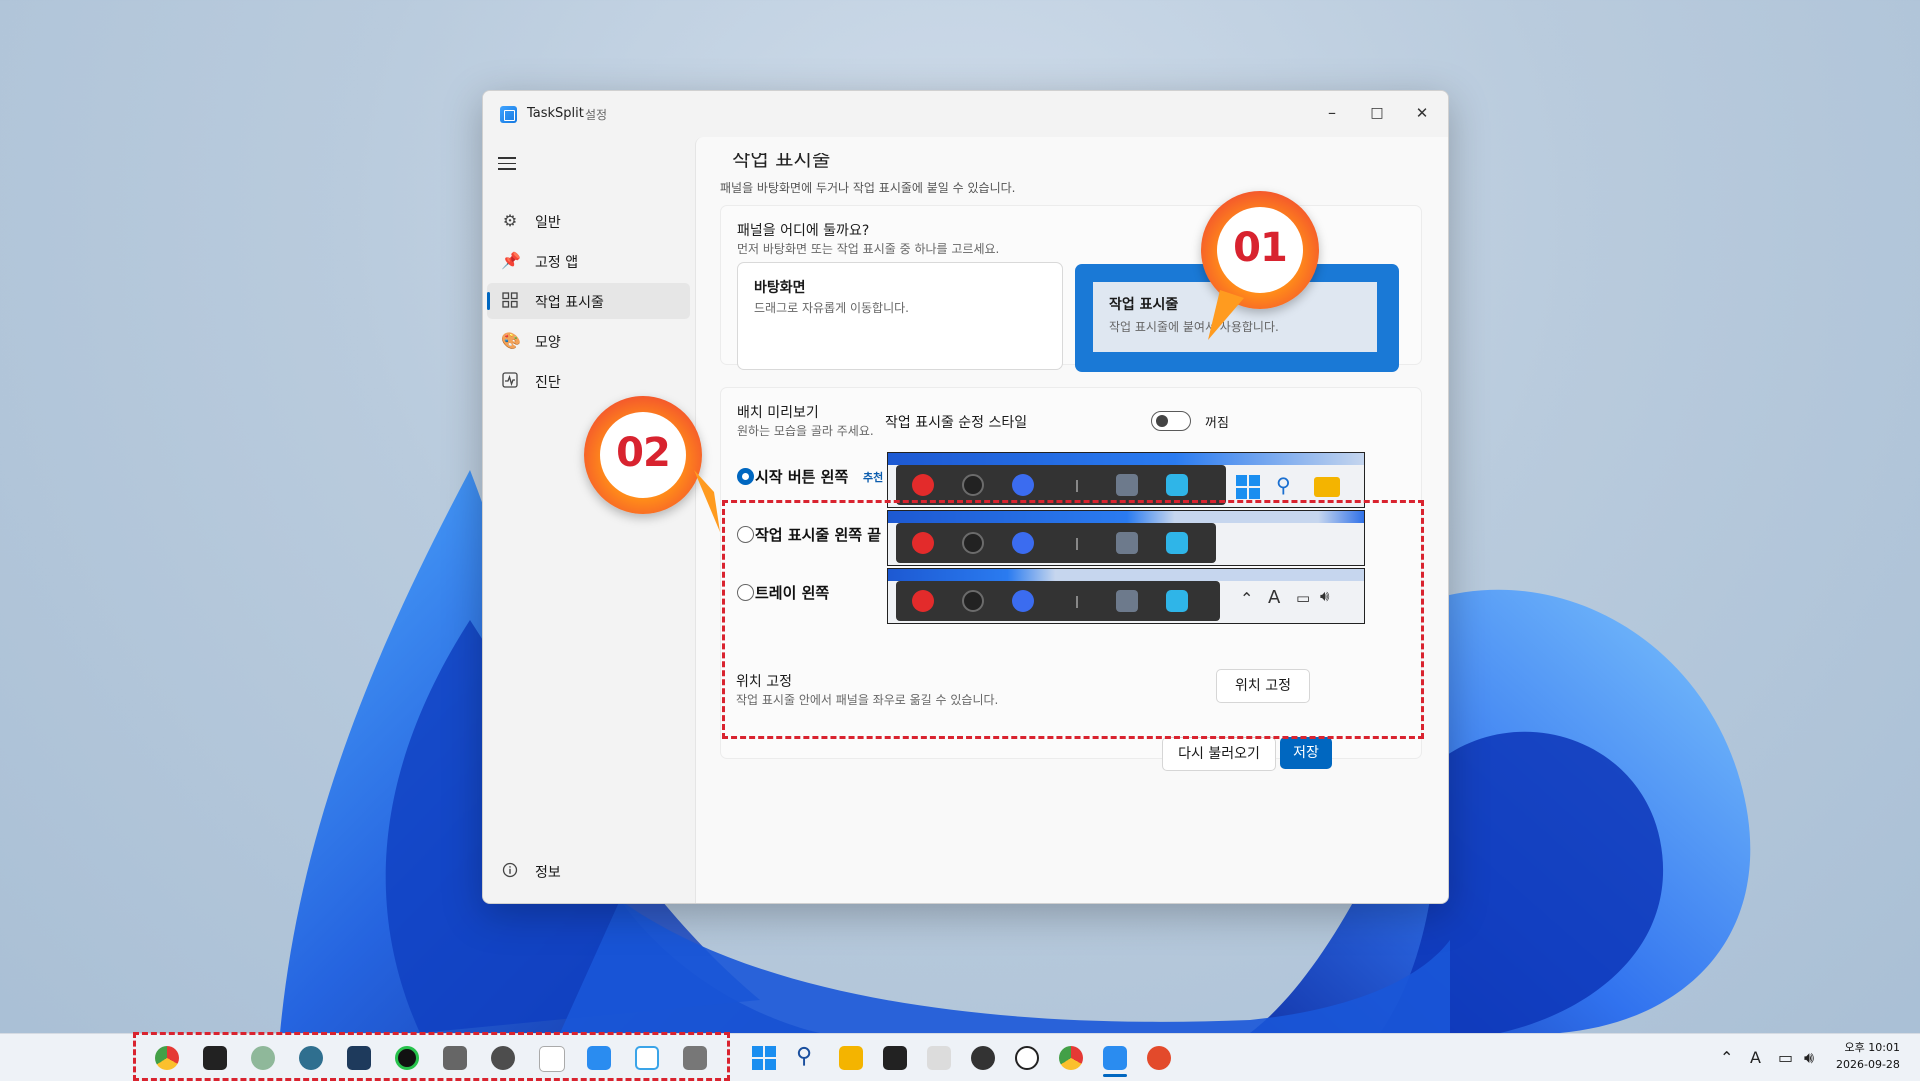 This screenshot has width=1920, height=1081. I want to click on play-icon, so click(923, 485).